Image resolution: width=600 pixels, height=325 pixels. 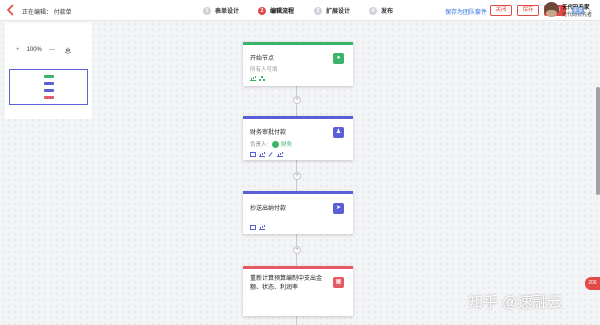 I want to click on step-label: 扩展设计, so click(x=338, y=12).